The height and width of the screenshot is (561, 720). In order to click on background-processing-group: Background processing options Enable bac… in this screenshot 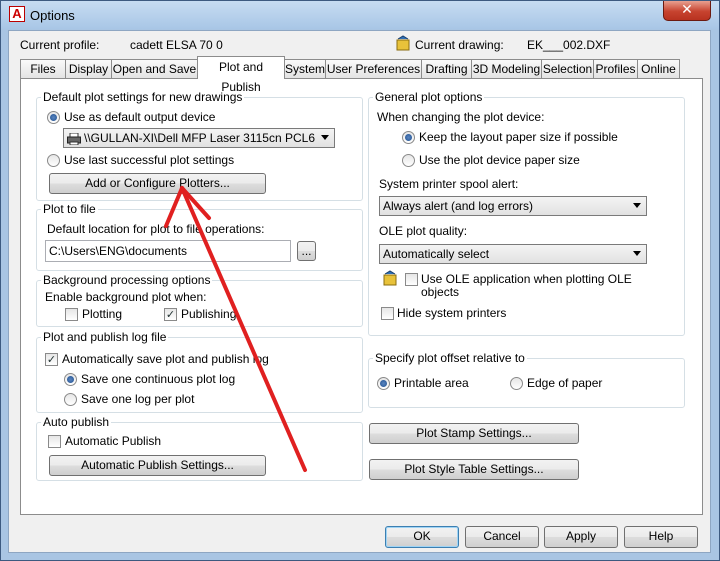, I will do `click(199, 300)`.